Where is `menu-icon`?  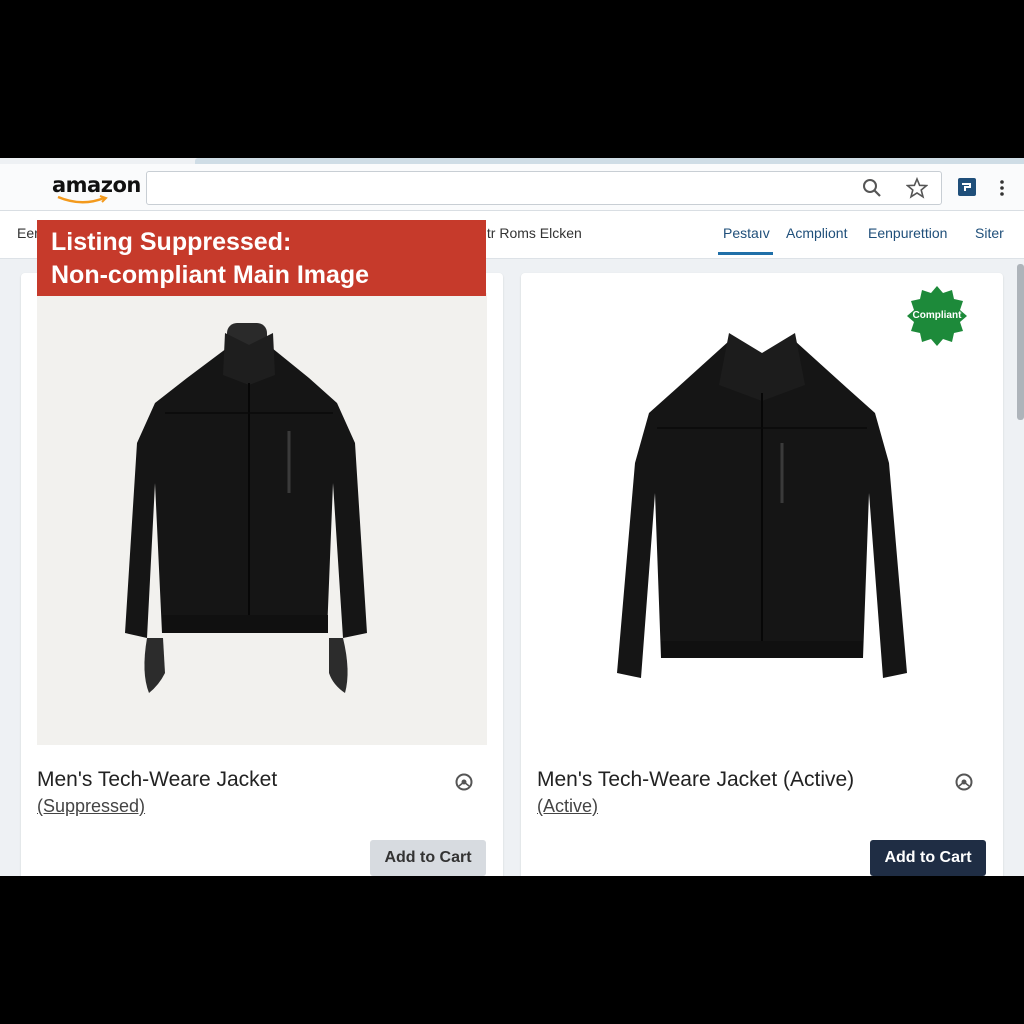 menu-icon is located at coordinates (1002, 188).